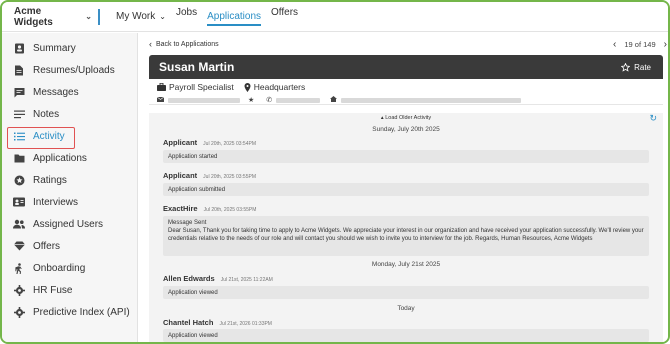  I want to click on sidebar-item-label: Messages, so click(56, 92).